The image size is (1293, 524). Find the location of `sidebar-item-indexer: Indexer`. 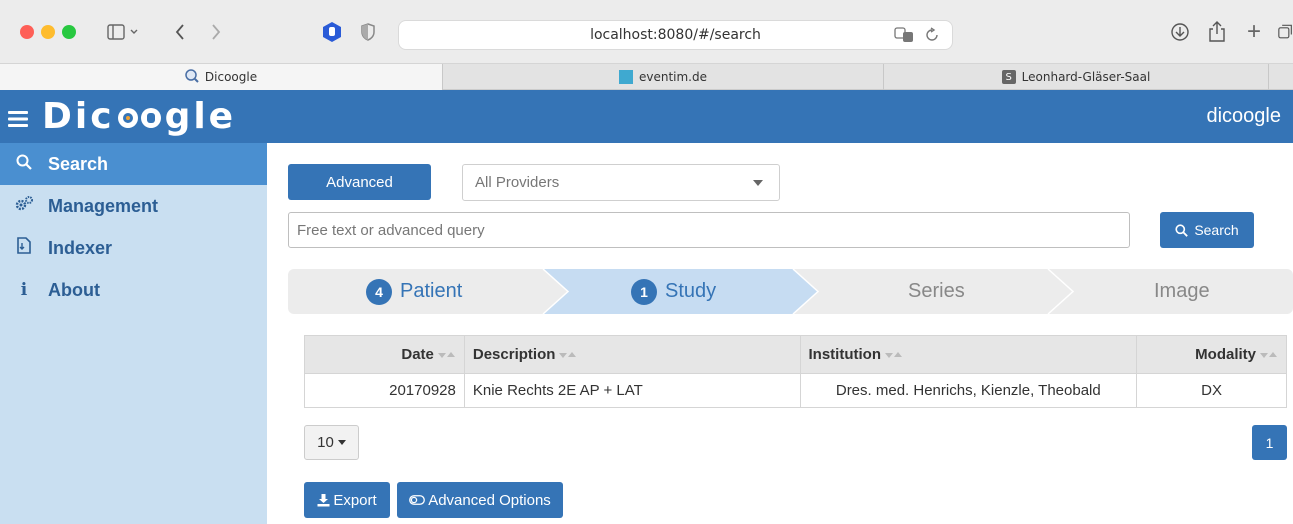

sidebar-item-indexer: Indexer is located at coordinates (133, 248).